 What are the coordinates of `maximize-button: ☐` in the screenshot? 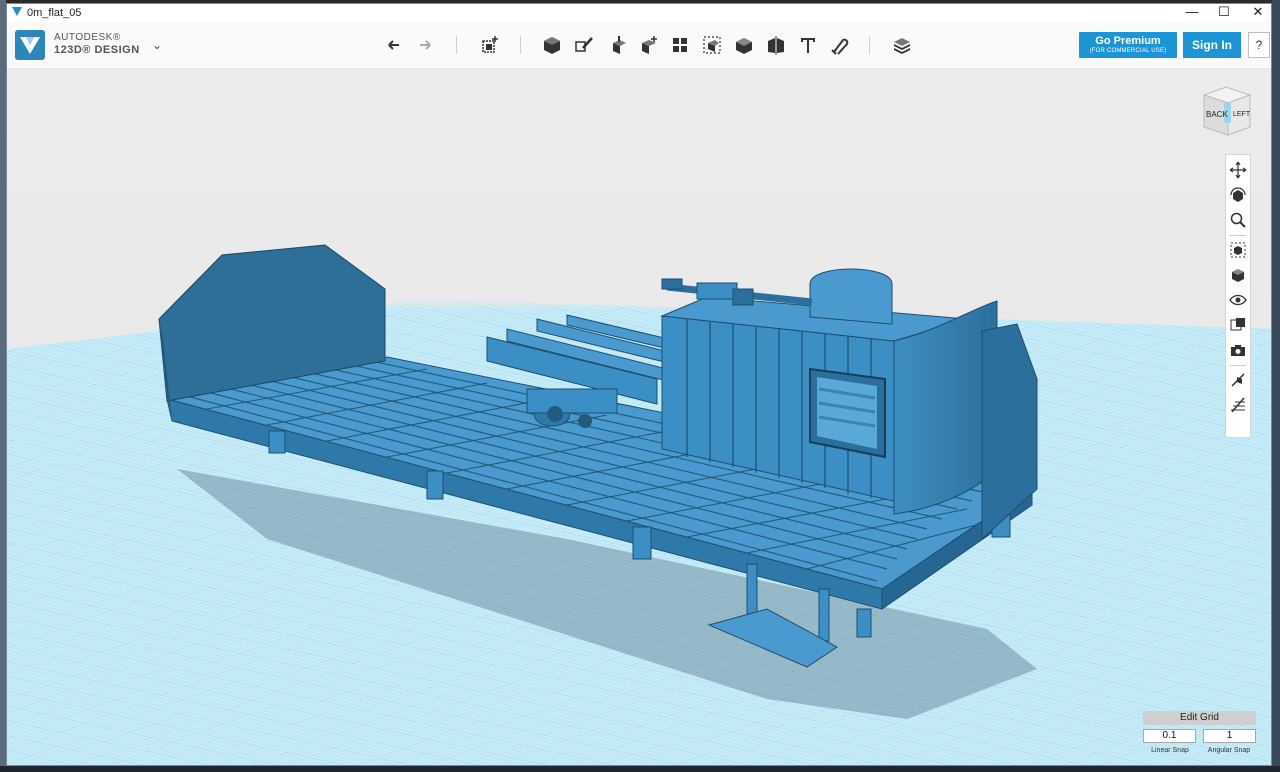 It's located at (1224, 13).